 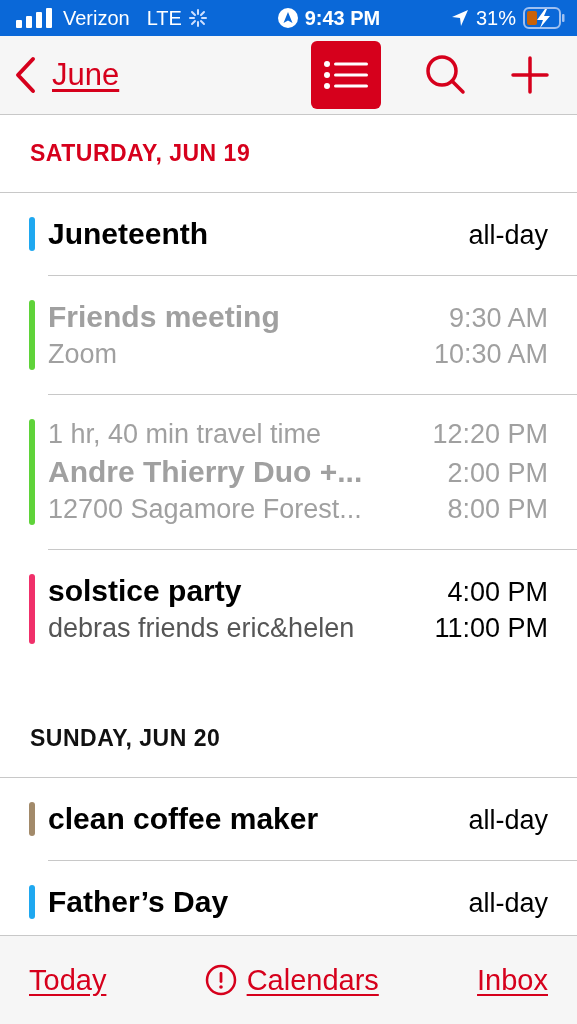 What do you see at coordinates (185, 434) in the screenshot?
I see `travel-time: 1 hr, 40 min travel time` at bounding box center [185, 434].